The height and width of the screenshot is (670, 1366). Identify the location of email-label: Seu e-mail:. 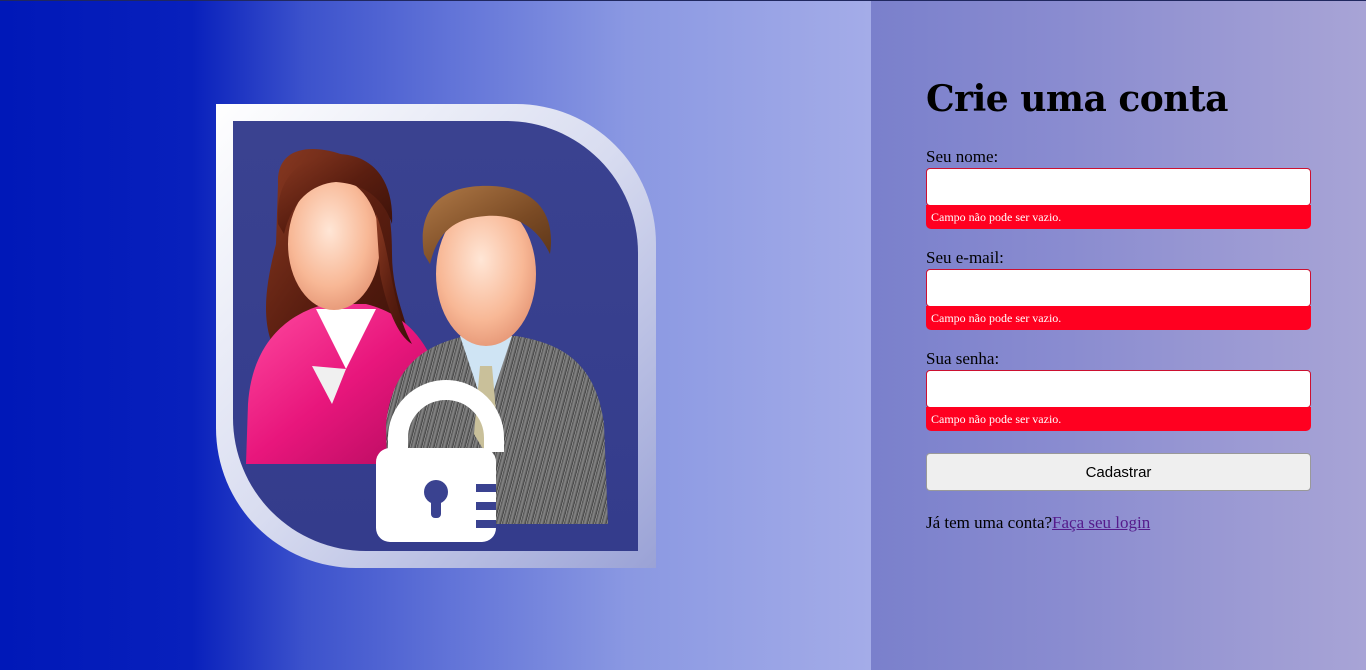
(965, 257).